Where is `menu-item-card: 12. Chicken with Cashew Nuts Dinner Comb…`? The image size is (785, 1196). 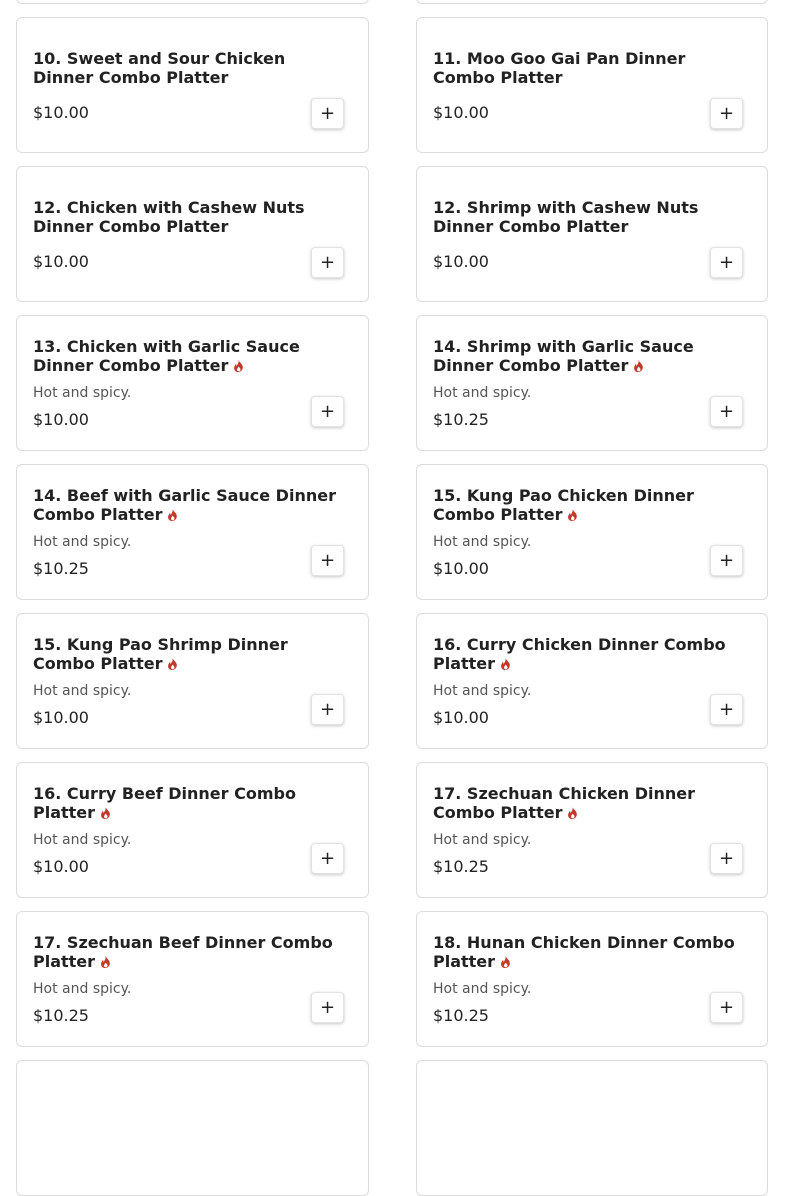
menu-item-card: 12. Chicken with Cashew Nuts Dinner Comb… is located at coordinates (192, 234).